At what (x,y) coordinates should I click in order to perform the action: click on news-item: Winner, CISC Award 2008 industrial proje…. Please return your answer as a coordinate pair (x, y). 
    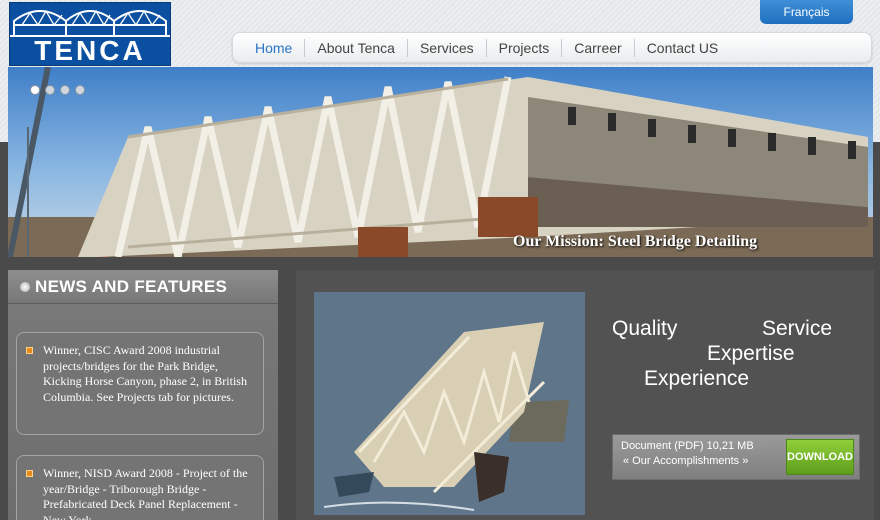
    Looking at the image, I should click on (140, 383).